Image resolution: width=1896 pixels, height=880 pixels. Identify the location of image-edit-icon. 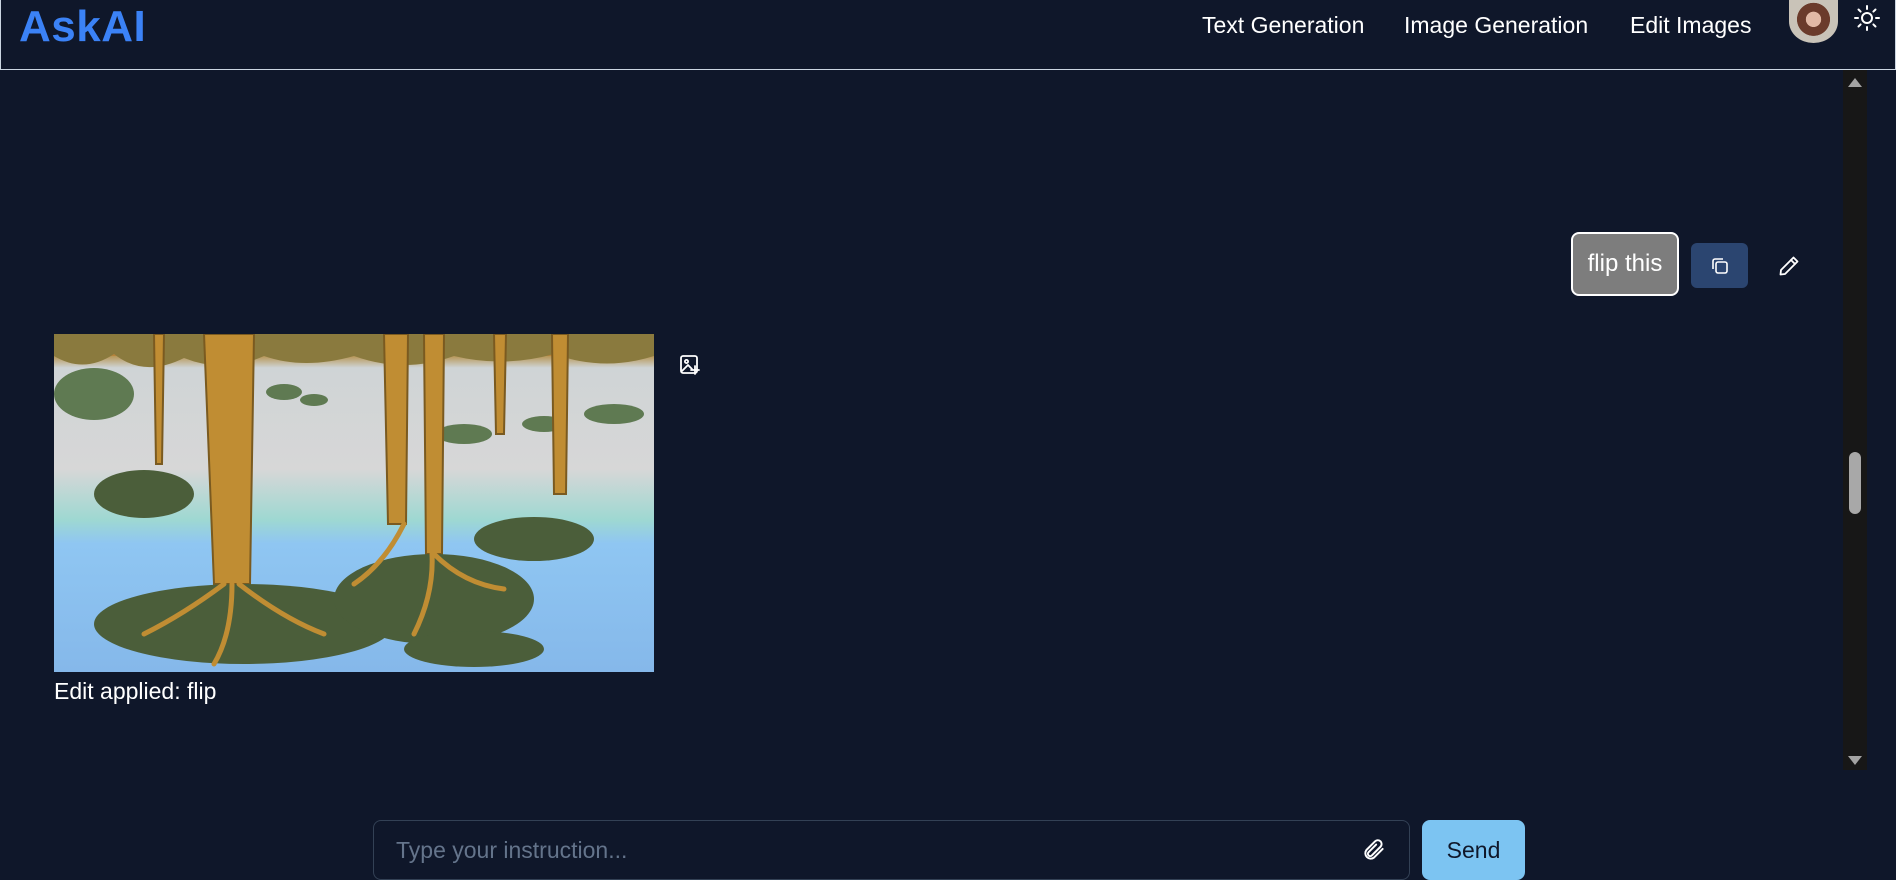
(690, 365).